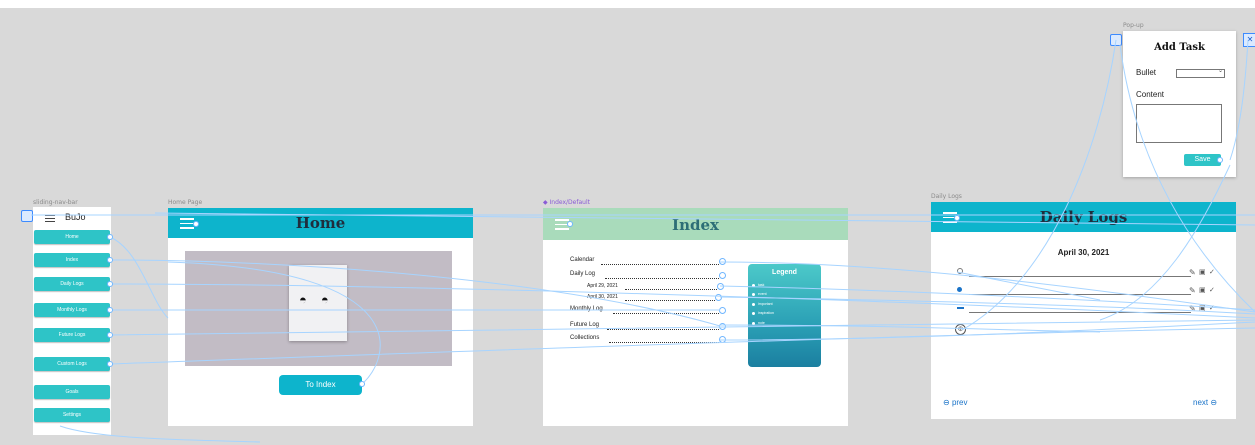 The width and height of the screenshot is (1255, 445). I want to click on next-button: next ⊖, so click(1205, 402).